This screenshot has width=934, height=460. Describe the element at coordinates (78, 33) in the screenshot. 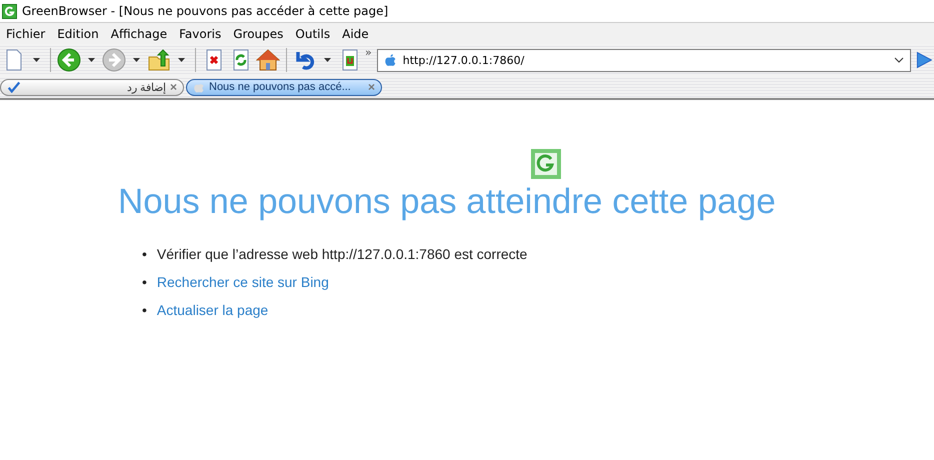

I see `menu-item: Edition` at that location.